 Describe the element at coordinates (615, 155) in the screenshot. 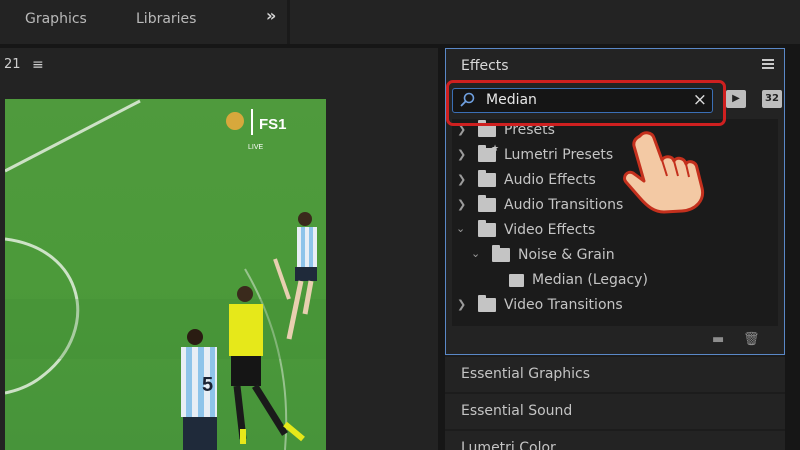

I see `tree-item-lumetri-presets: ❯ ★ Lumetri Presets` at that location.